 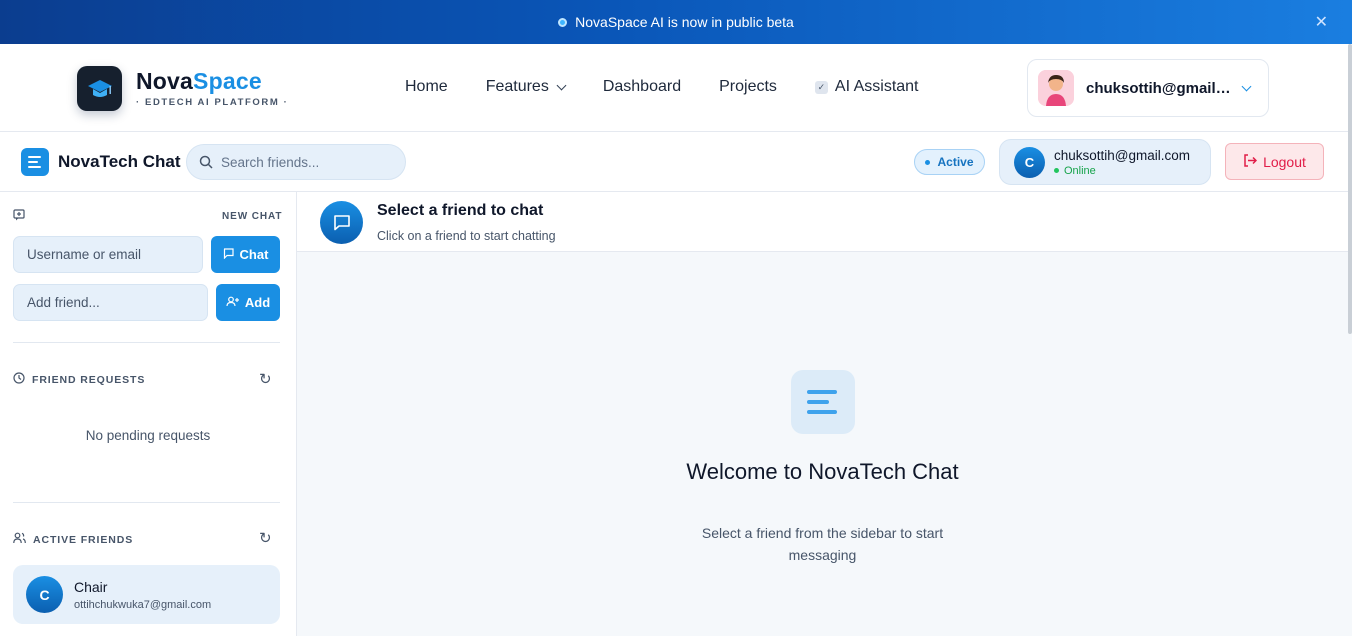 I want to click on friend-list-item: C Chair ottihchukwuka7@gmail.com, so click(x=146, y=594).